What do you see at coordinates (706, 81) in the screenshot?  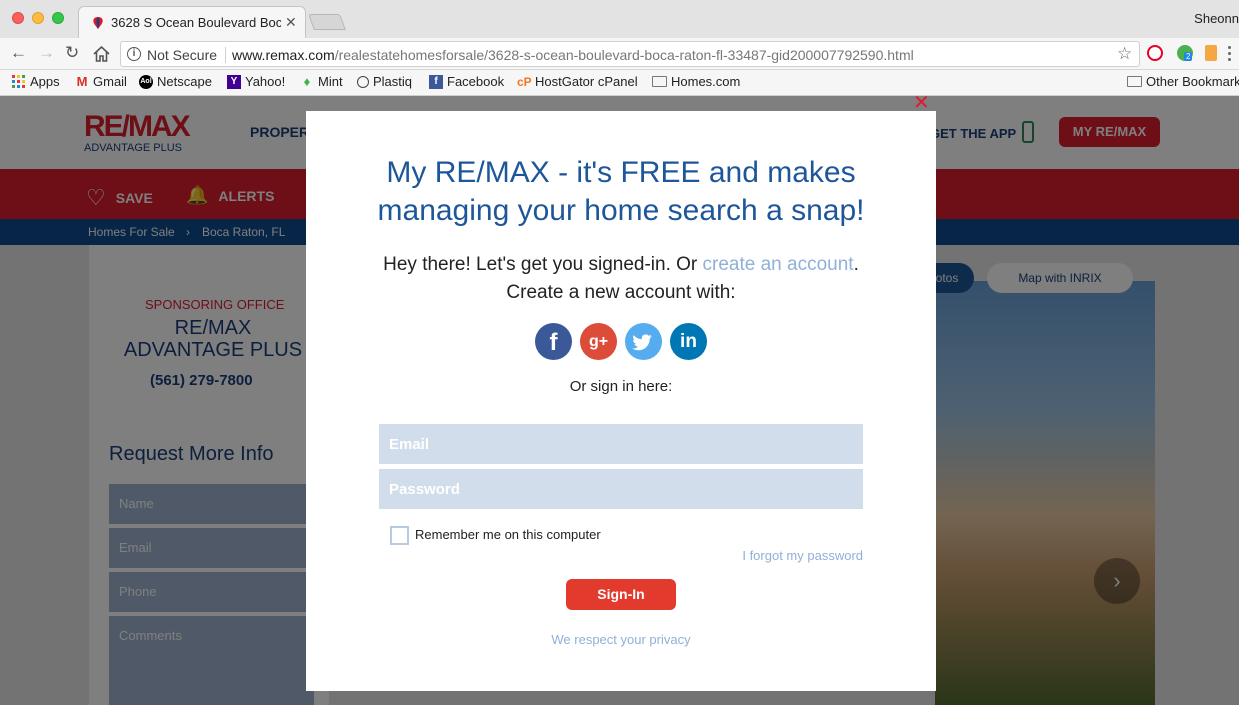 I see `bookmark-label: Homes.com` at bounding box center [706, 81].